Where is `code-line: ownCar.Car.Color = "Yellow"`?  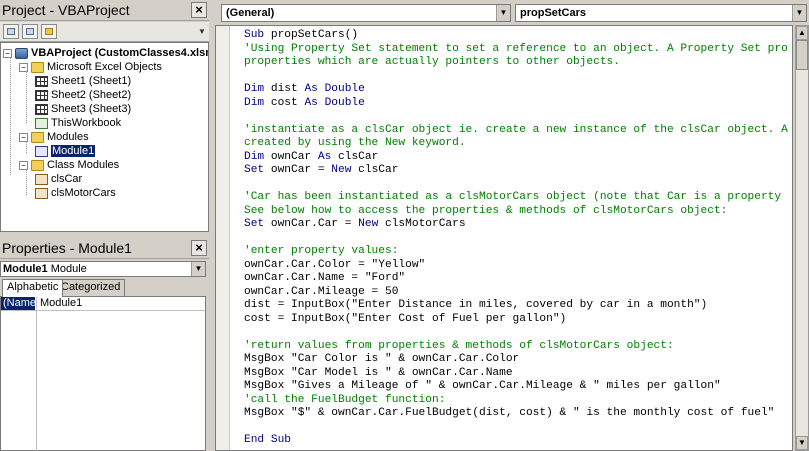 code-line: ownCar.Car.Color = "Yellow" is located at coordinates (516, 266).